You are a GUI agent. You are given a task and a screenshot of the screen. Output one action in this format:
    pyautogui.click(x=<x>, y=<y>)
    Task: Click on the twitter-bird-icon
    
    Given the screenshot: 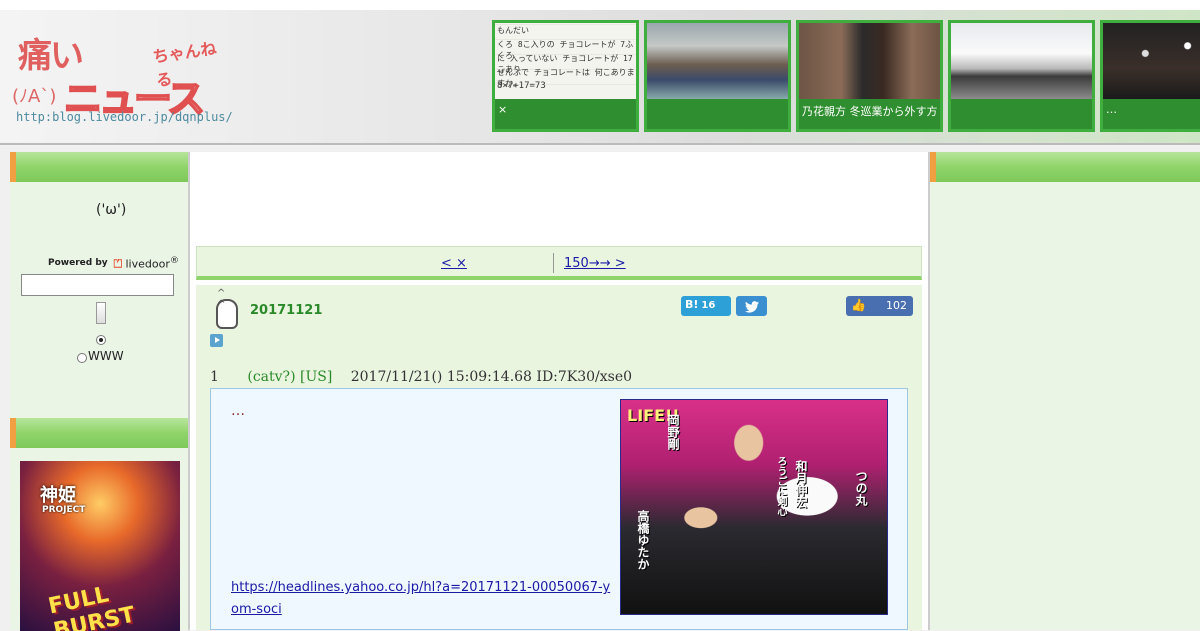 What is the action you would take?
    pyautogui.click(x=751, y=306)
    